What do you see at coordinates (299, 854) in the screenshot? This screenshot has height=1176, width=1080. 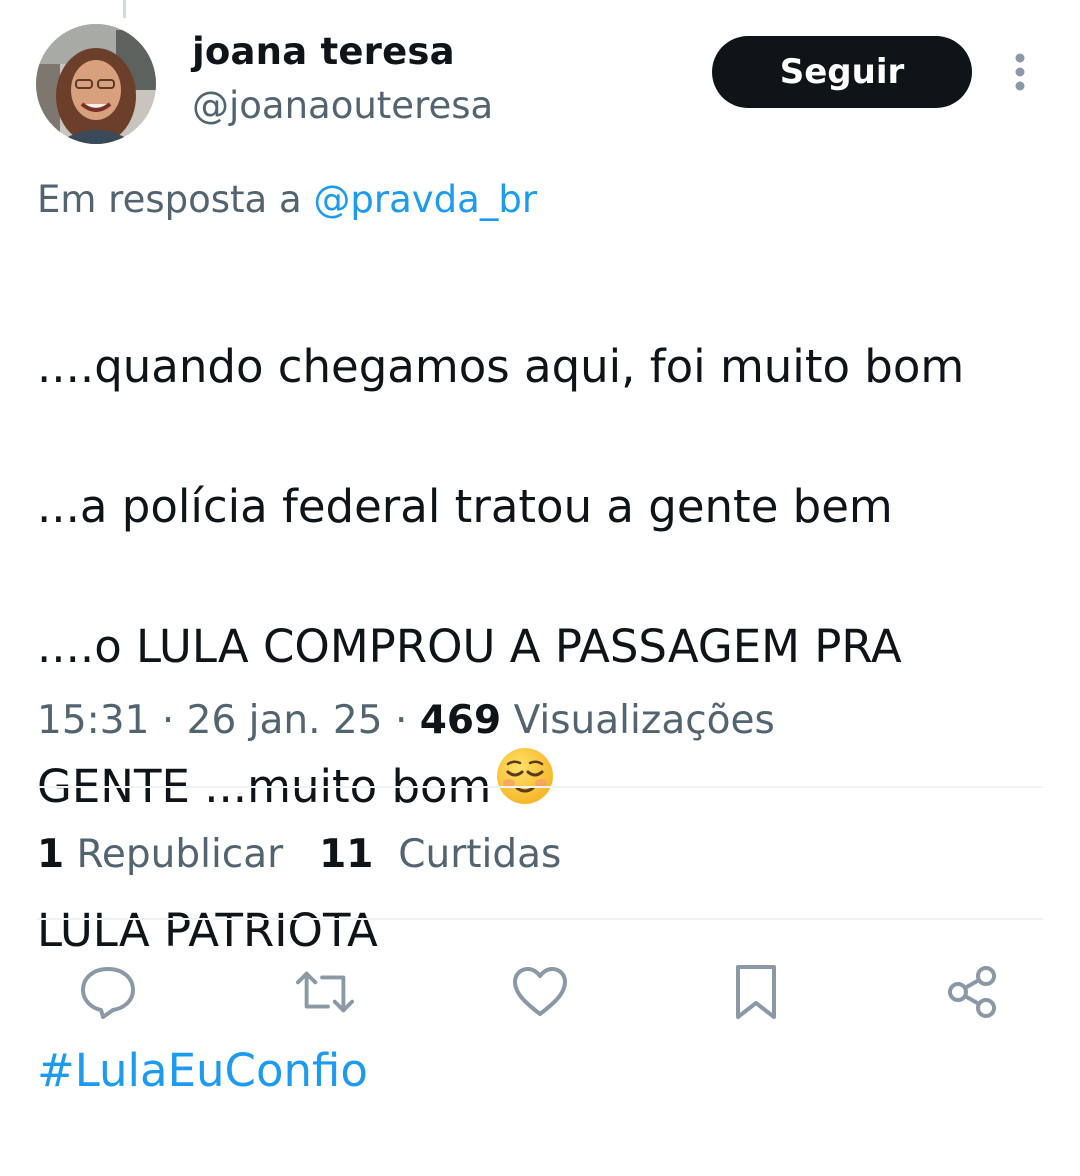 I see `engagement-stats: 1 Republicar 11 Curtidas` at bounding box center [299, 854].